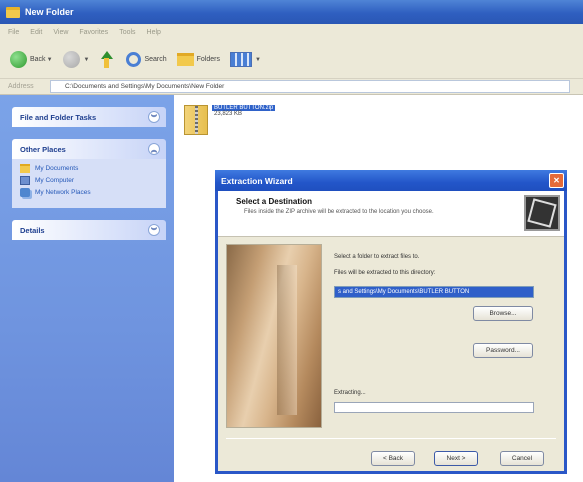 This screenshot has width=583, height=482. I want to click on forward-arrow-icon, so click(71, 59).